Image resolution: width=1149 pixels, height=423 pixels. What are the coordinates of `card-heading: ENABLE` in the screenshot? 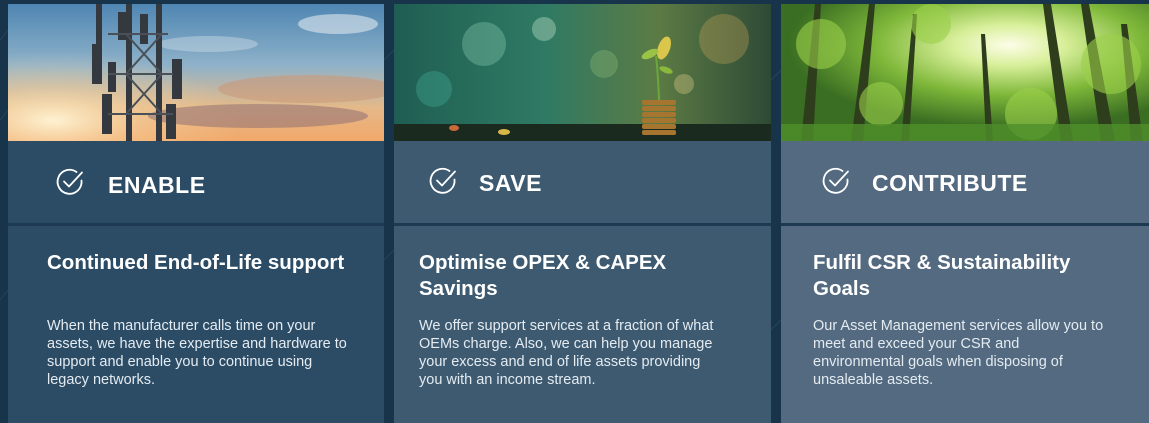 It's located at (157, 185).